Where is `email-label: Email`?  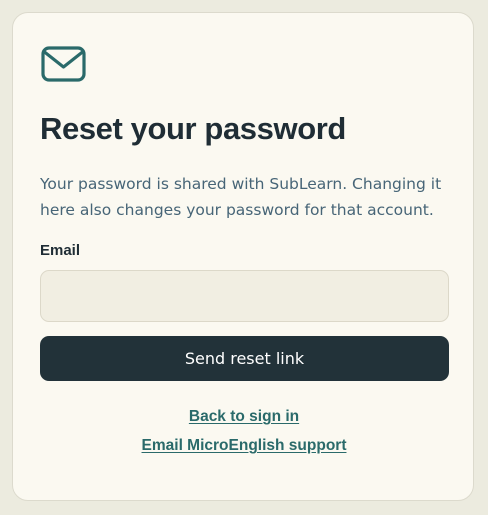 email-label: Email is located at coordinates (60, 250).